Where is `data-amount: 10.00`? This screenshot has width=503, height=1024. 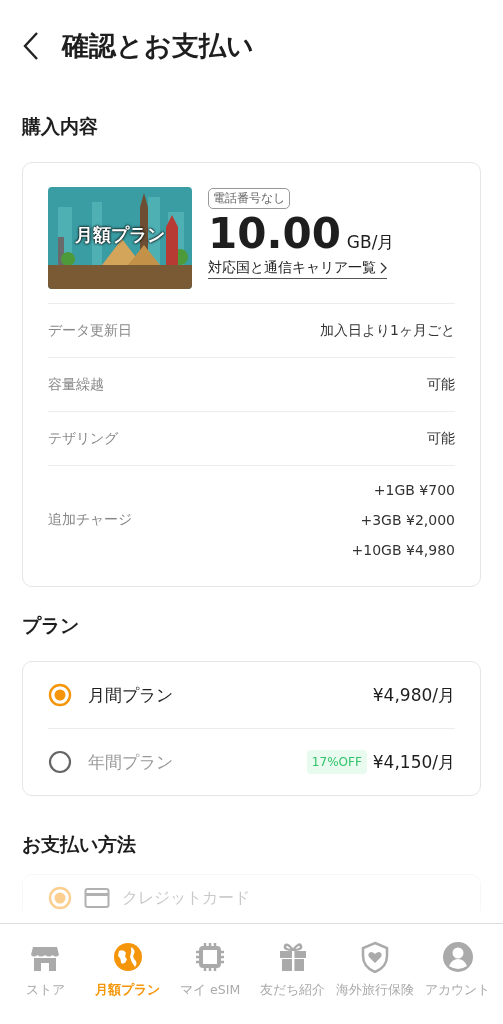
data-amount: 10.00 is located at coordinates (274, 234).